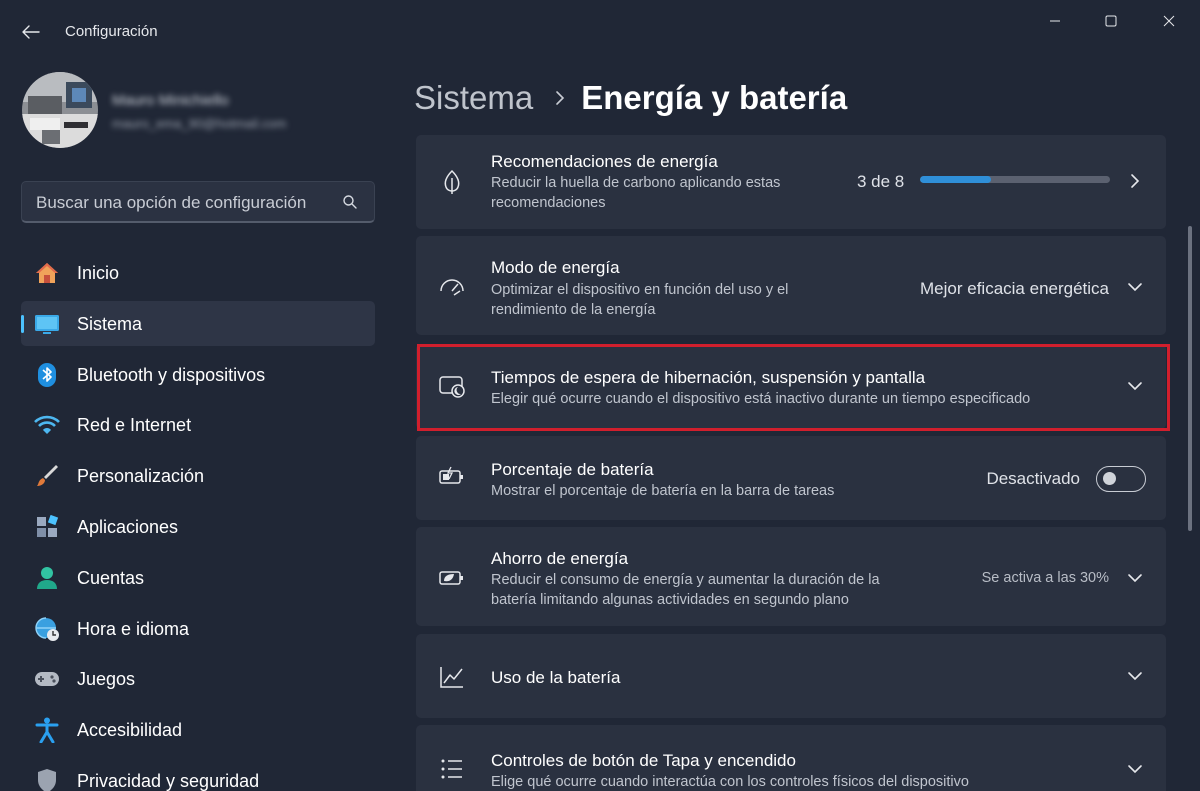 This screenshot has width=1200, height=791. I want to click on breadcrumb: Sistema Energía y batería, so click(630, 98).